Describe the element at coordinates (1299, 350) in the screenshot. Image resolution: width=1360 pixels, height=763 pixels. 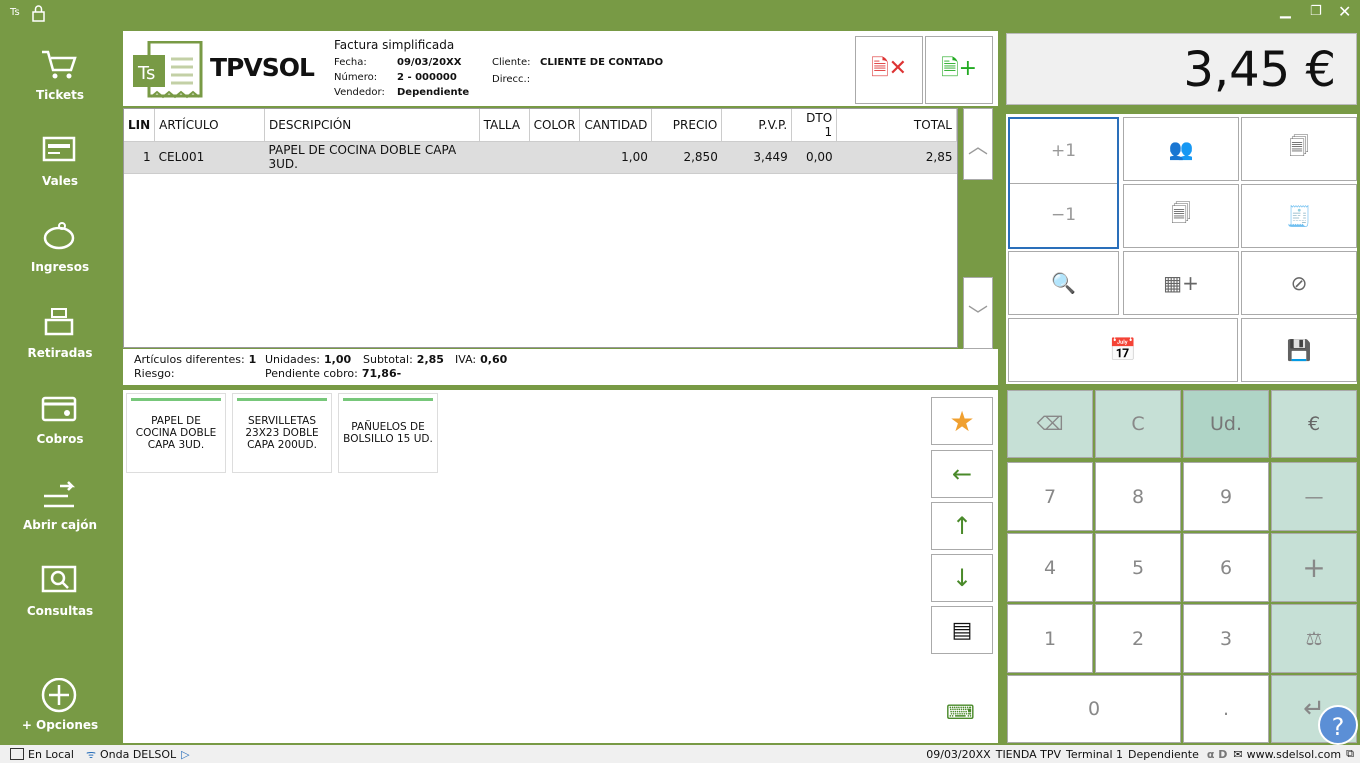
I see `ticket-save-button: 💾` at that location.